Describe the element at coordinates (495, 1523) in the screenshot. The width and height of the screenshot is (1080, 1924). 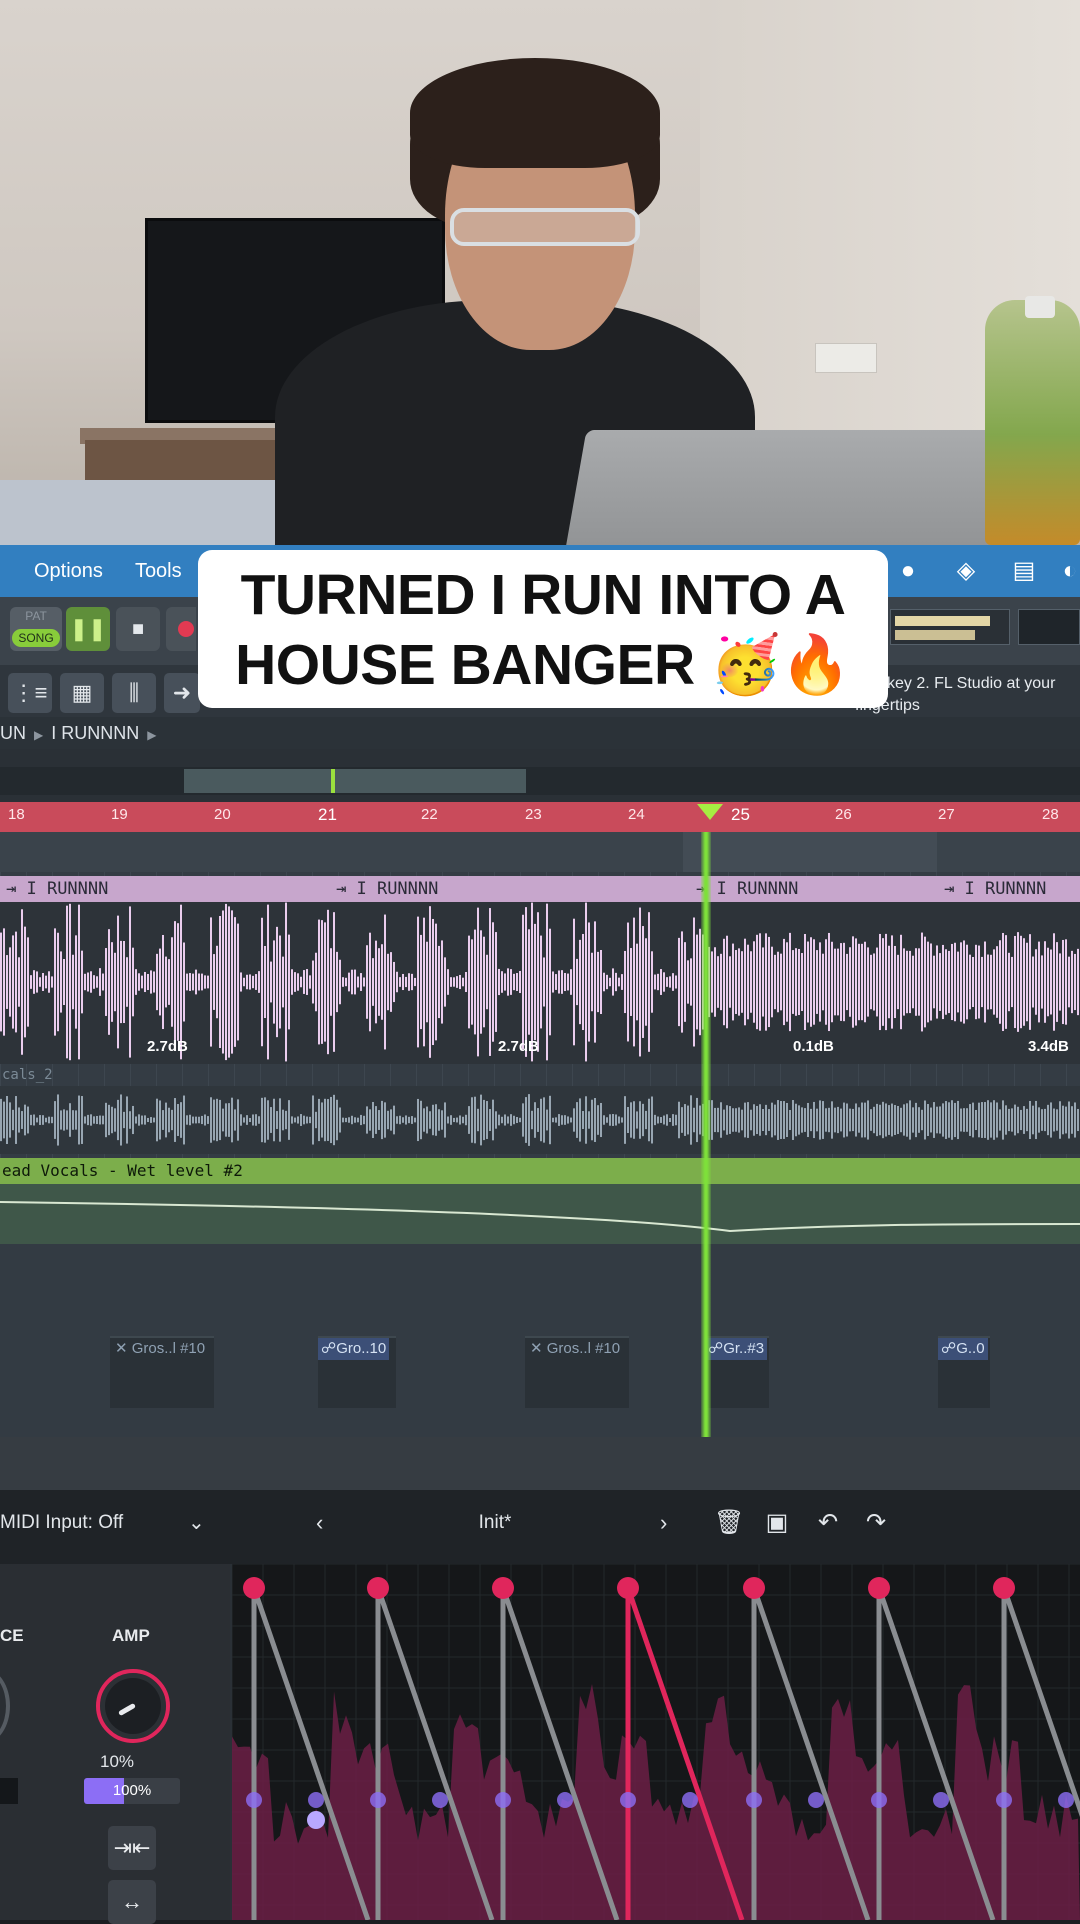
I see `preset-name: Init*` at that location.